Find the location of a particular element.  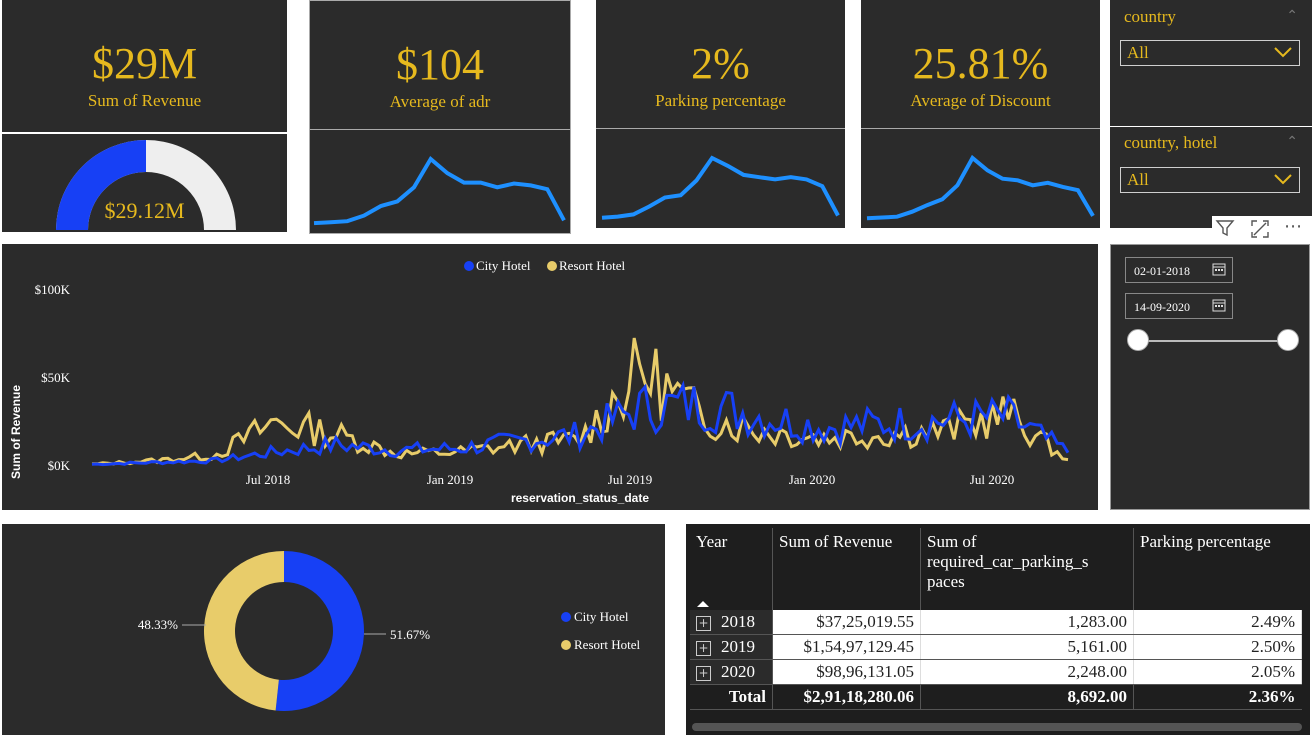

hotel-share-donut: 51.67% 48.33% City Hotel Resort Hotel is located at coordinates (333, 629).